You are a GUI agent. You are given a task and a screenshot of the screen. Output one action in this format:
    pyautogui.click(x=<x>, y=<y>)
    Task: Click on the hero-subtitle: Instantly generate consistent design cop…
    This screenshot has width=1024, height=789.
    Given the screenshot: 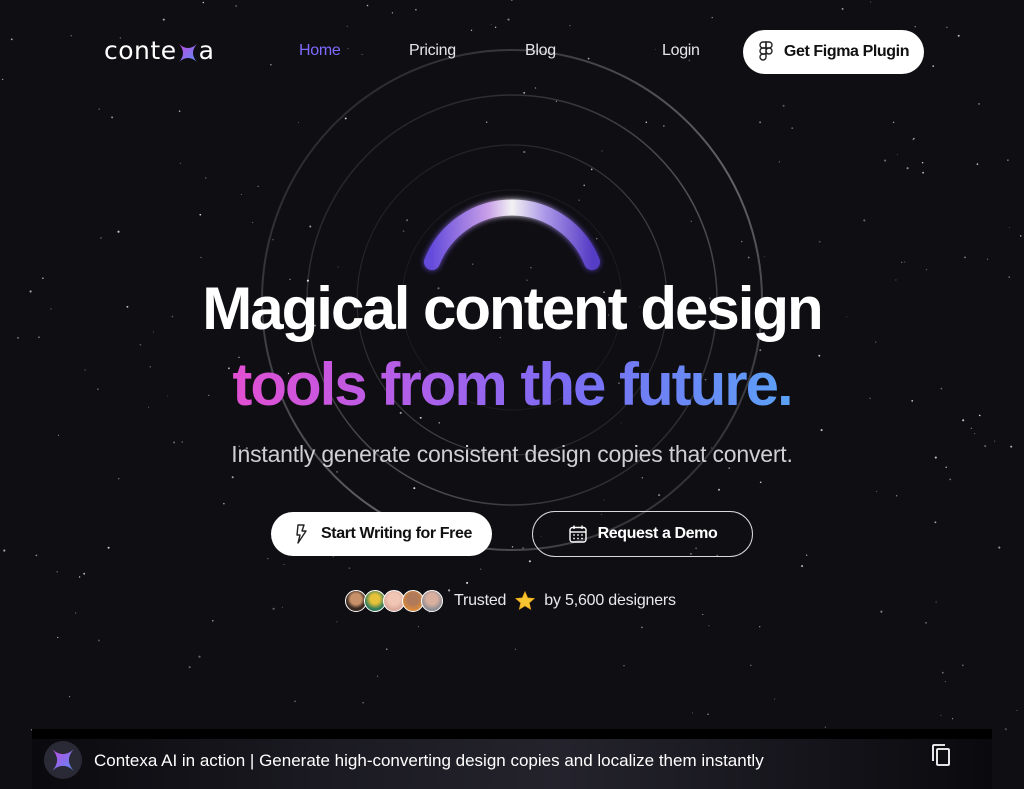 What is the action you would take?
    pyautogui.click(x=512, y=454)
    